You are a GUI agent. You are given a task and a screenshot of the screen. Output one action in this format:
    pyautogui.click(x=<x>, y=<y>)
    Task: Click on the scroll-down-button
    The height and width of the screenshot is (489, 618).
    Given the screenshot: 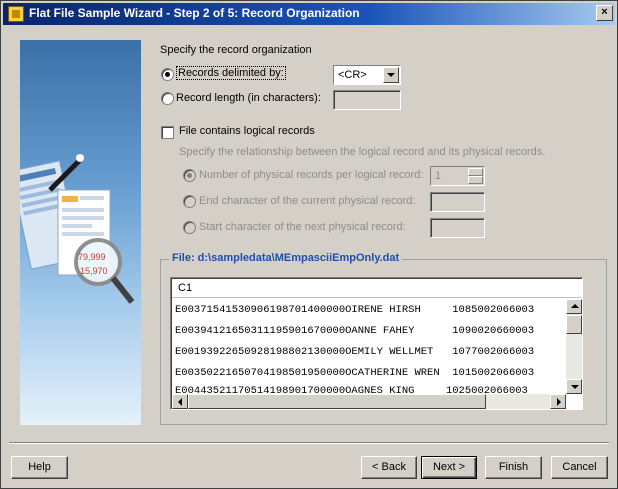 What is the action you would take?
    pyautogui.click(x=574, y=386)
    